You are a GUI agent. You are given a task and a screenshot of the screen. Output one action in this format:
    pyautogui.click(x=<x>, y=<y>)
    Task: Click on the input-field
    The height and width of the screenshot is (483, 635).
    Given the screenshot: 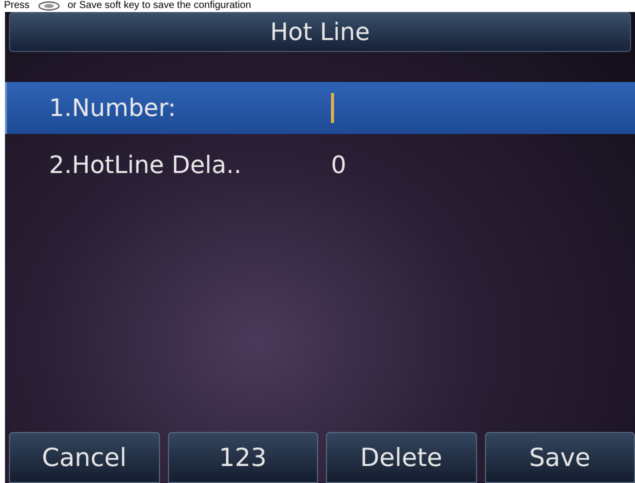 What is the action you would take?
    pyautogui.click(x=332, y=108)
    